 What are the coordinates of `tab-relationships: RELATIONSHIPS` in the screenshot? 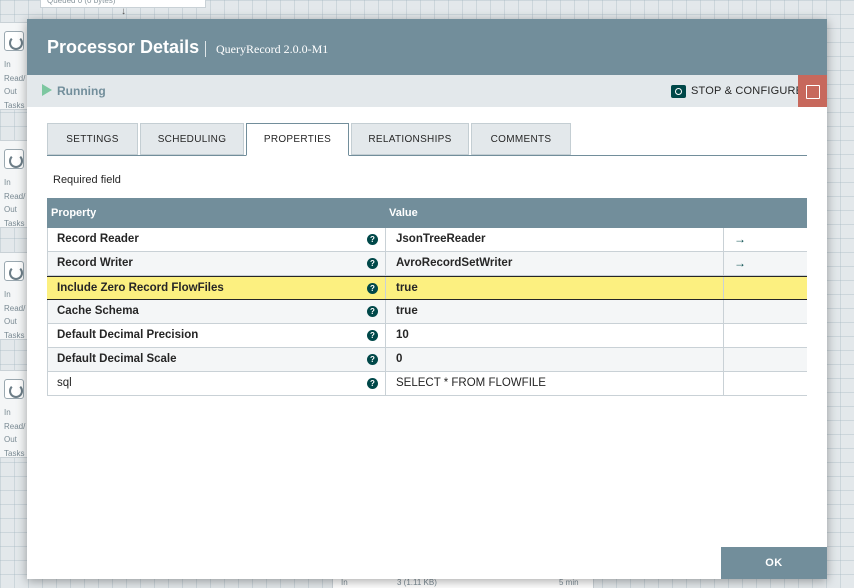 It's located at (410, 139).